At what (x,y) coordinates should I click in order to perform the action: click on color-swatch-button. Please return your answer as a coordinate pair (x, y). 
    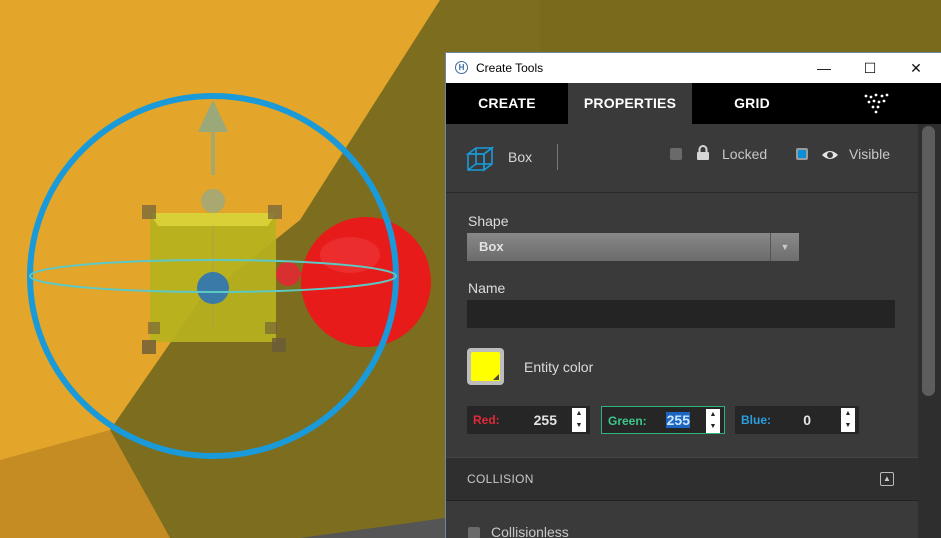
    Looking at the image, I should click on (485, 366).